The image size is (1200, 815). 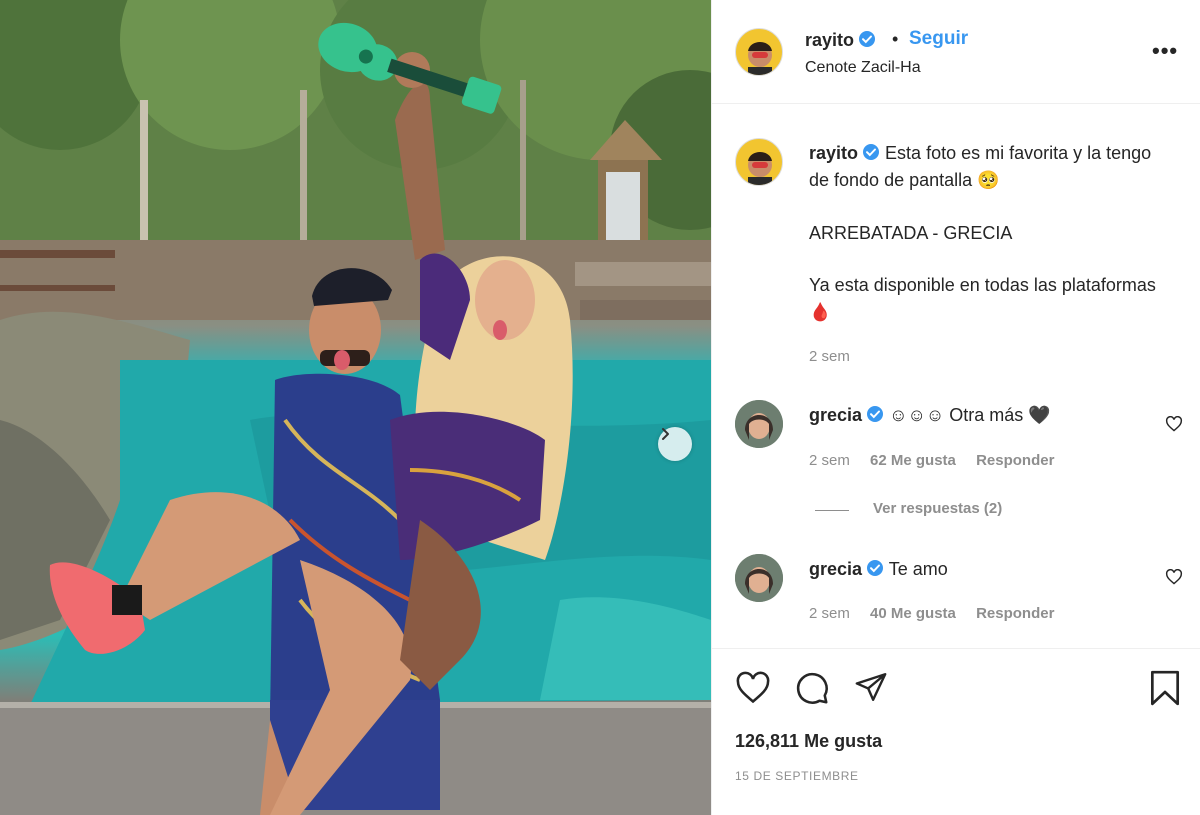 What do you see at coordinates (956, 731) in the screenshot?
I see `post-actions: 126,811 Me gusta 15 DE SEPTIEMBRE` at bounding box center [956, 731].